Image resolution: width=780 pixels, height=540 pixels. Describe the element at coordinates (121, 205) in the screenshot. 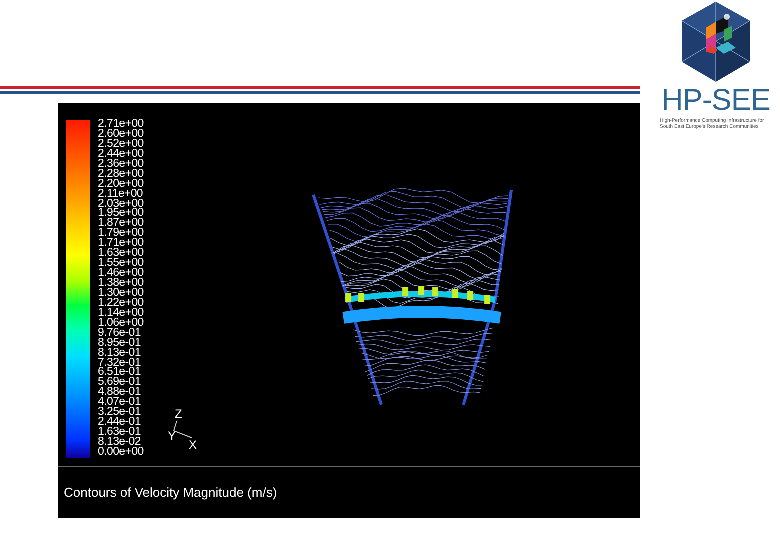

I see `legend-label: 2.03e+00` at that location.